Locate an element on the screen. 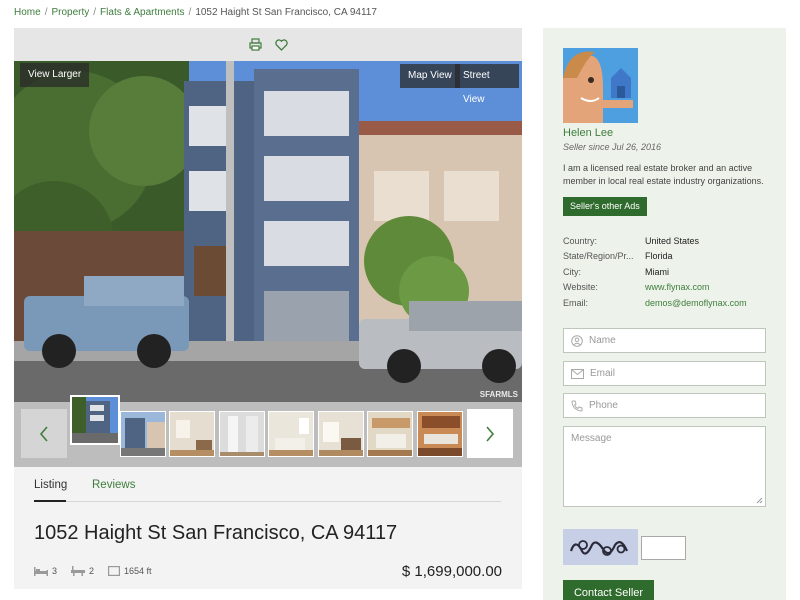 This screenshot has width=800, height=600. phone-field is located at coordinates (664, 405).